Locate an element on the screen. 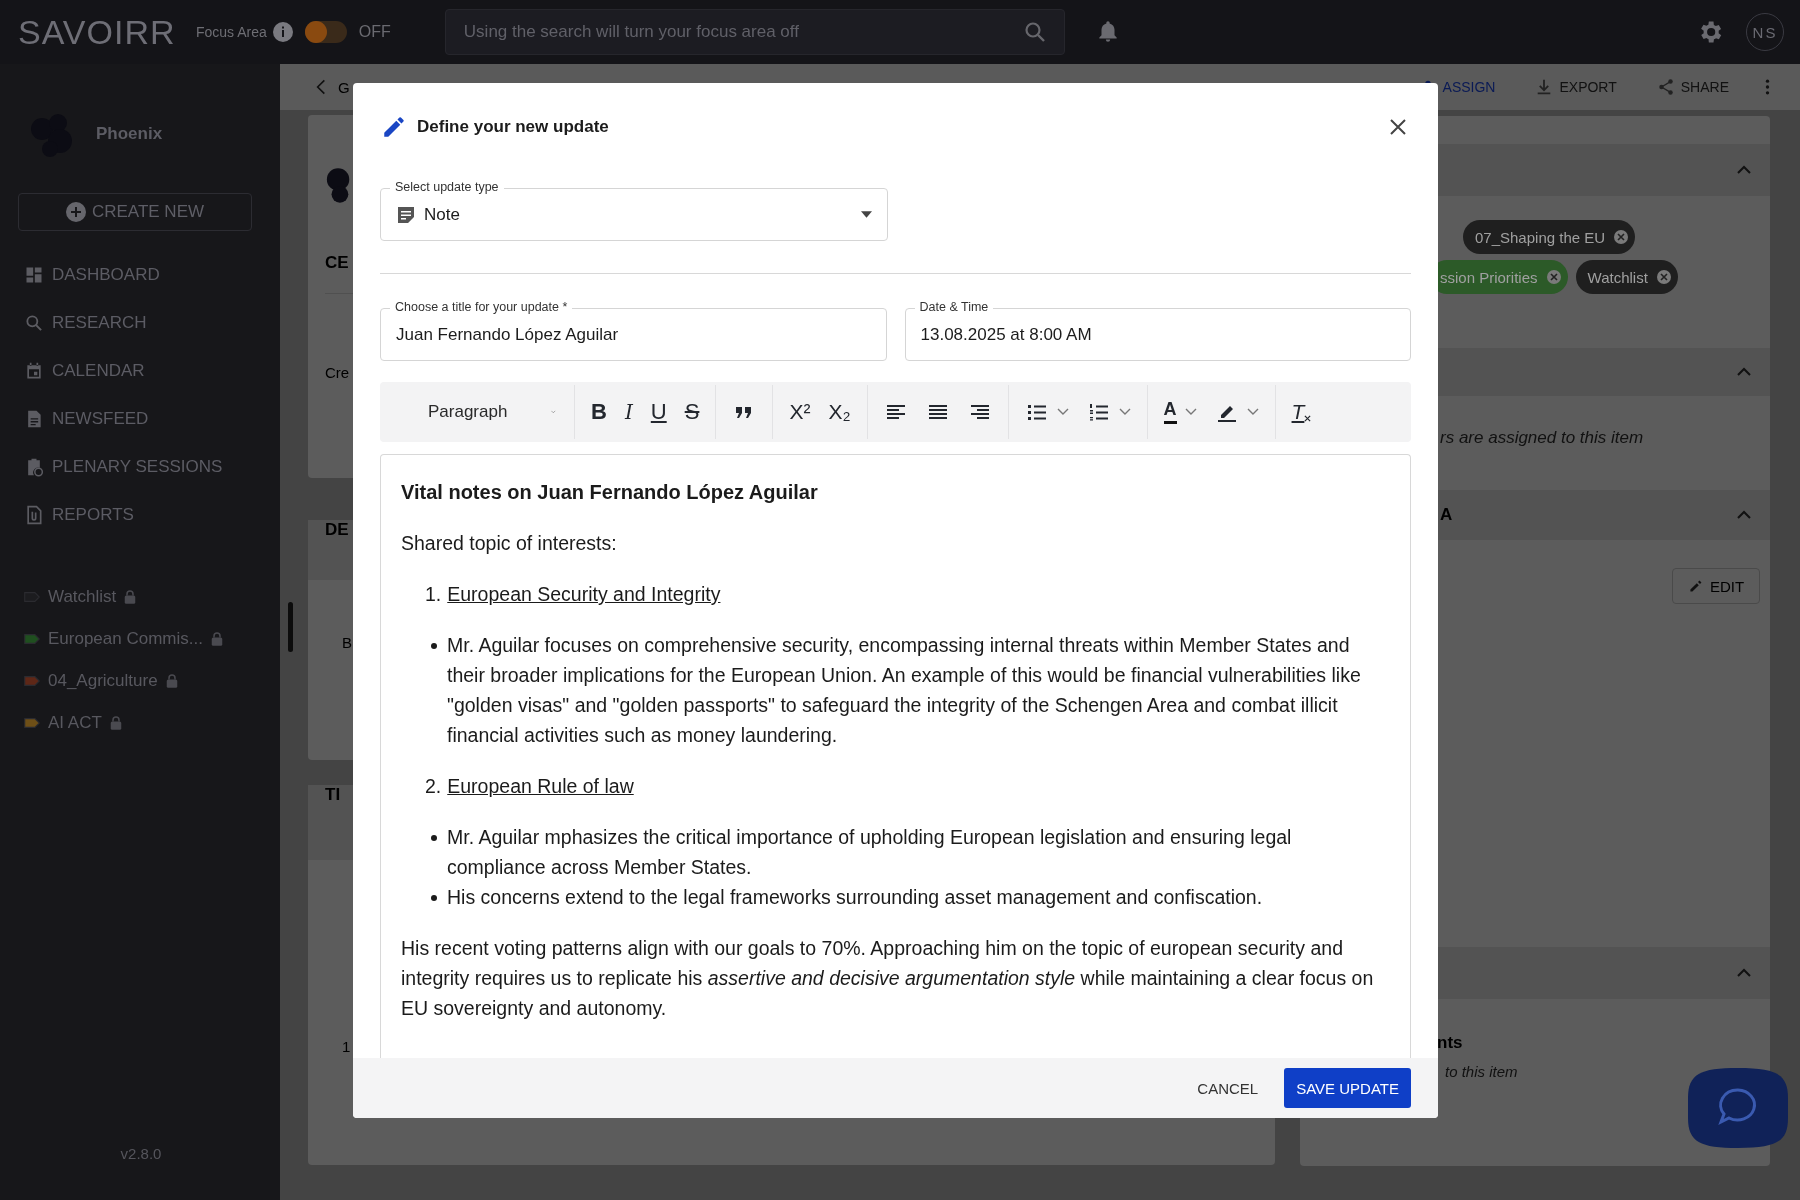 The height and width of the screenshot is (1200, 1800). dashboard-icon is located at coordinates (34, 275).